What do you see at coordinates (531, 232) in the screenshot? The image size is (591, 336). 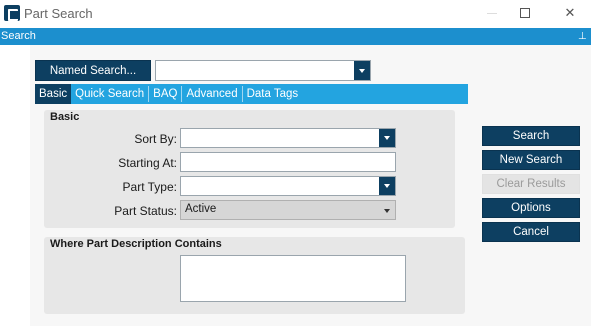 I see `cancel-button: Cancel` at bounding box center [531, 232].